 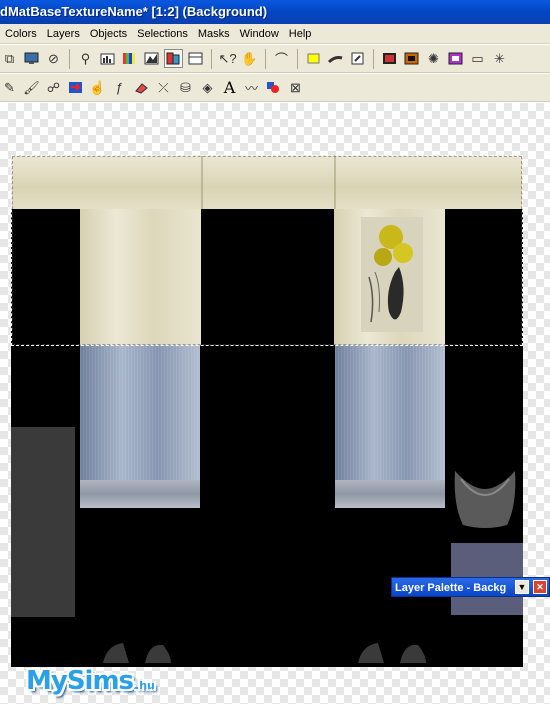 I want to click on menu-help: Help, so click(x=300, y=34).